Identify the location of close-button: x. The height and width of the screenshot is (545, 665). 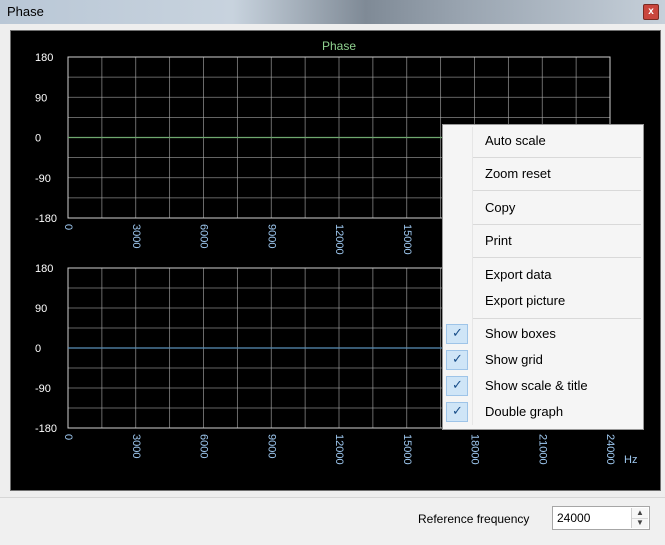
(651, 12).